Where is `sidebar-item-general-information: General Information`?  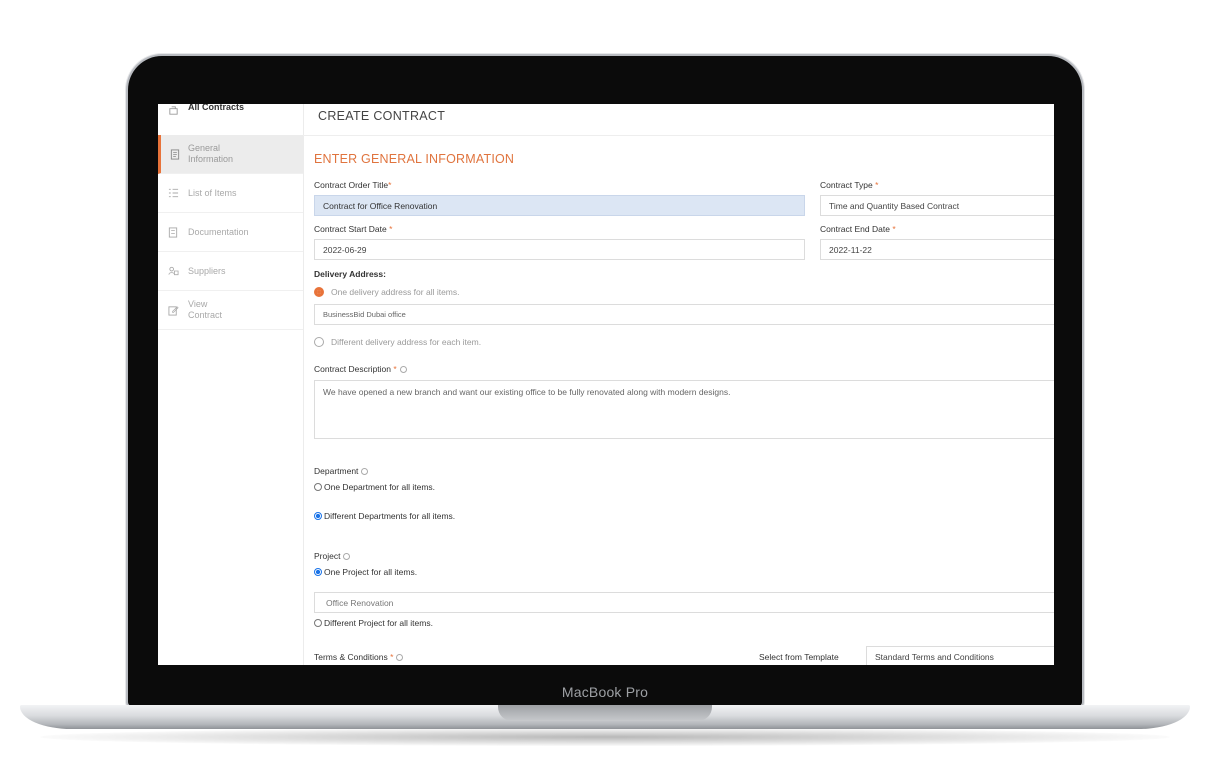 sidebar-item-general-information: General Information is located at coordinates (230, 154).